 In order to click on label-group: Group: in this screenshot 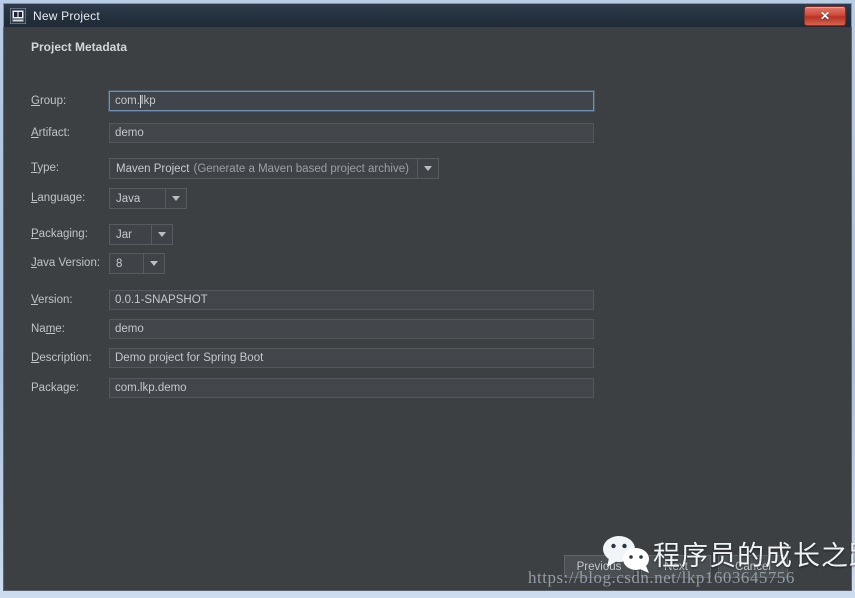, I will do `click(49, 101)`.